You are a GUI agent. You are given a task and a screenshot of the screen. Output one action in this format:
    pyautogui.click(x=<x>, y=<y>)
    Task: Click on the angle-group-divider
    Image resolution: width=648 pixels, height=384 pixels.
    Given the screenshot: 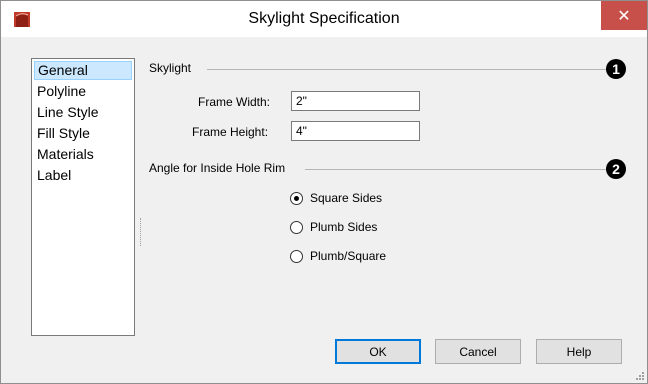 What is the action you would take?
    pyautogui.click(x=456, y=169)
    